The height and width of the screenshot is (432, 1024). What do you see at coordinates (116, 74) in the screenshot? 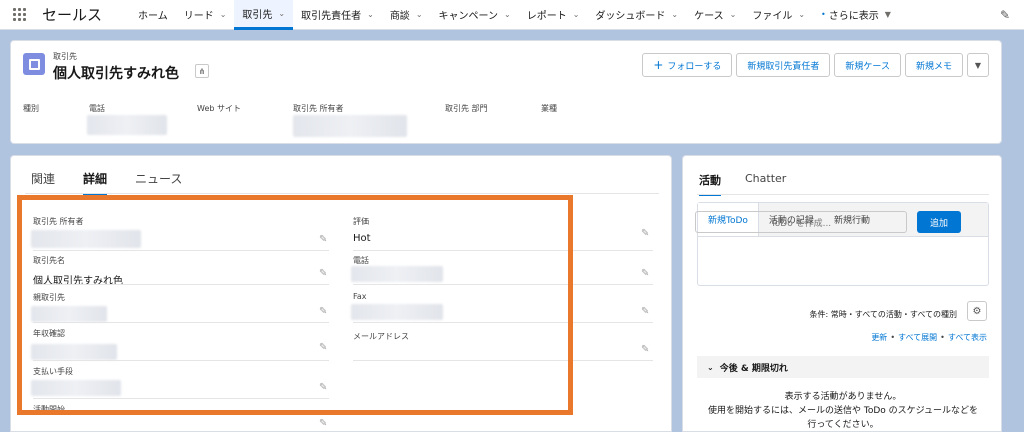
I see `record-title: 個人取引先すみれ色` at bounding box center [116, 74].